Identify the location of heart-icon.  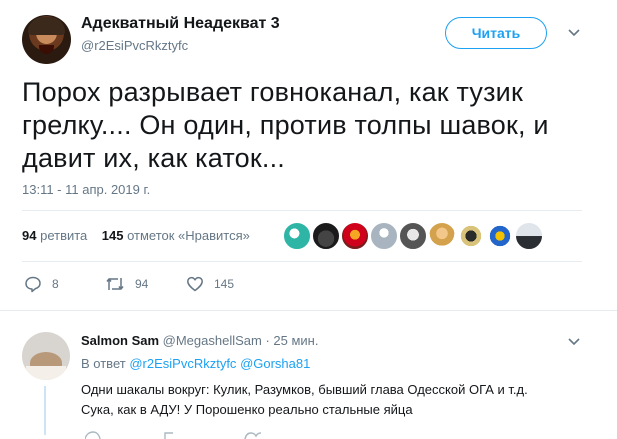
(195, 284).